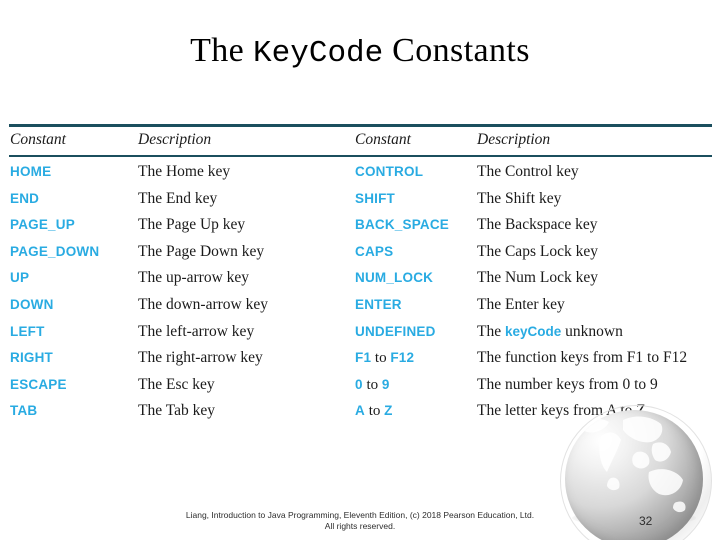  What do you see at coordinates (178, 198) in the screenshot?
I see `constant-description: The End key` at bounding box center [178, 198].